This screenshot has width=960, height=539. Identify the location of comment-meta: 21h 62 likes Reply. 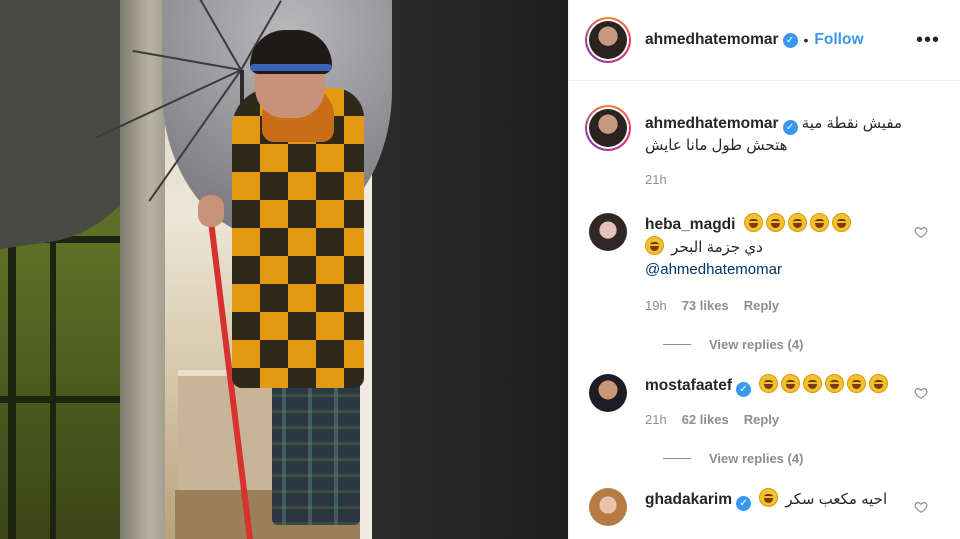
(775, 420).